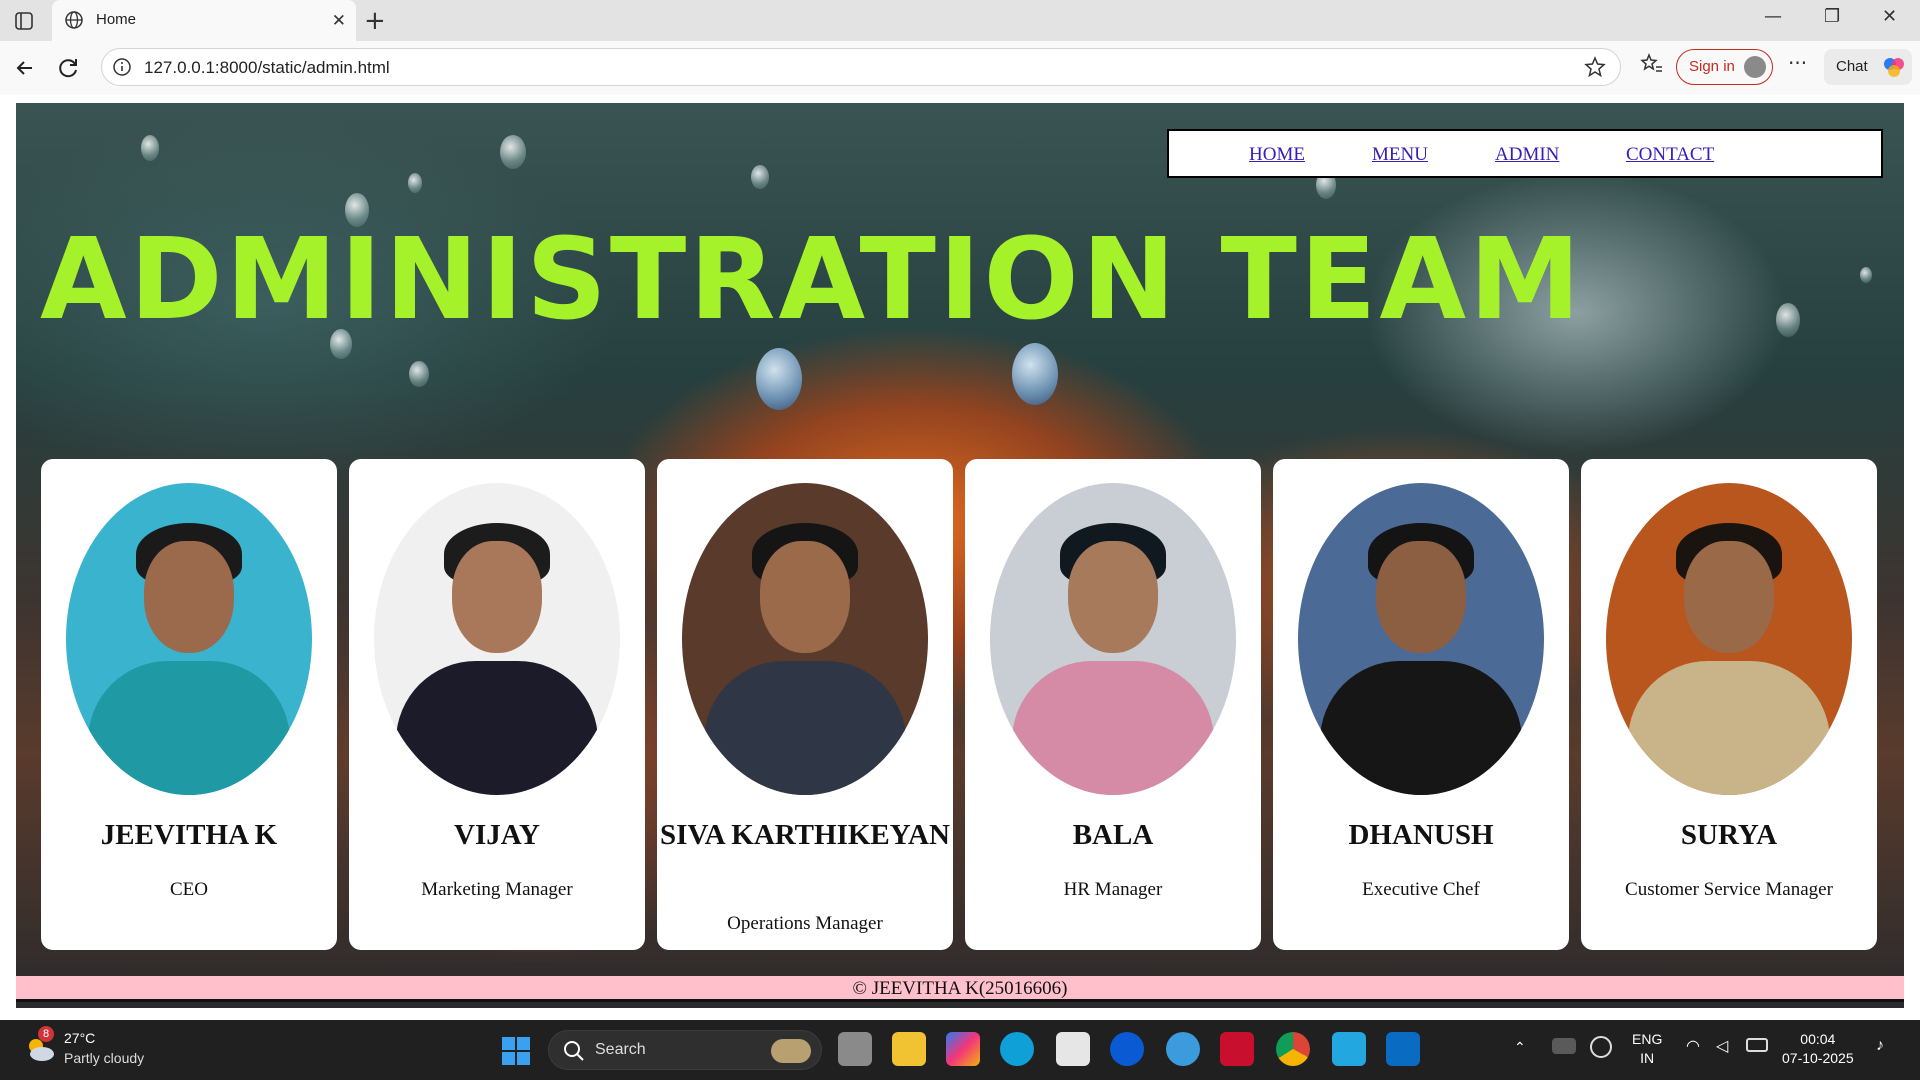  I want to click on footer-copyright: © JEEVITHA K(25016606), so click(960, 988).